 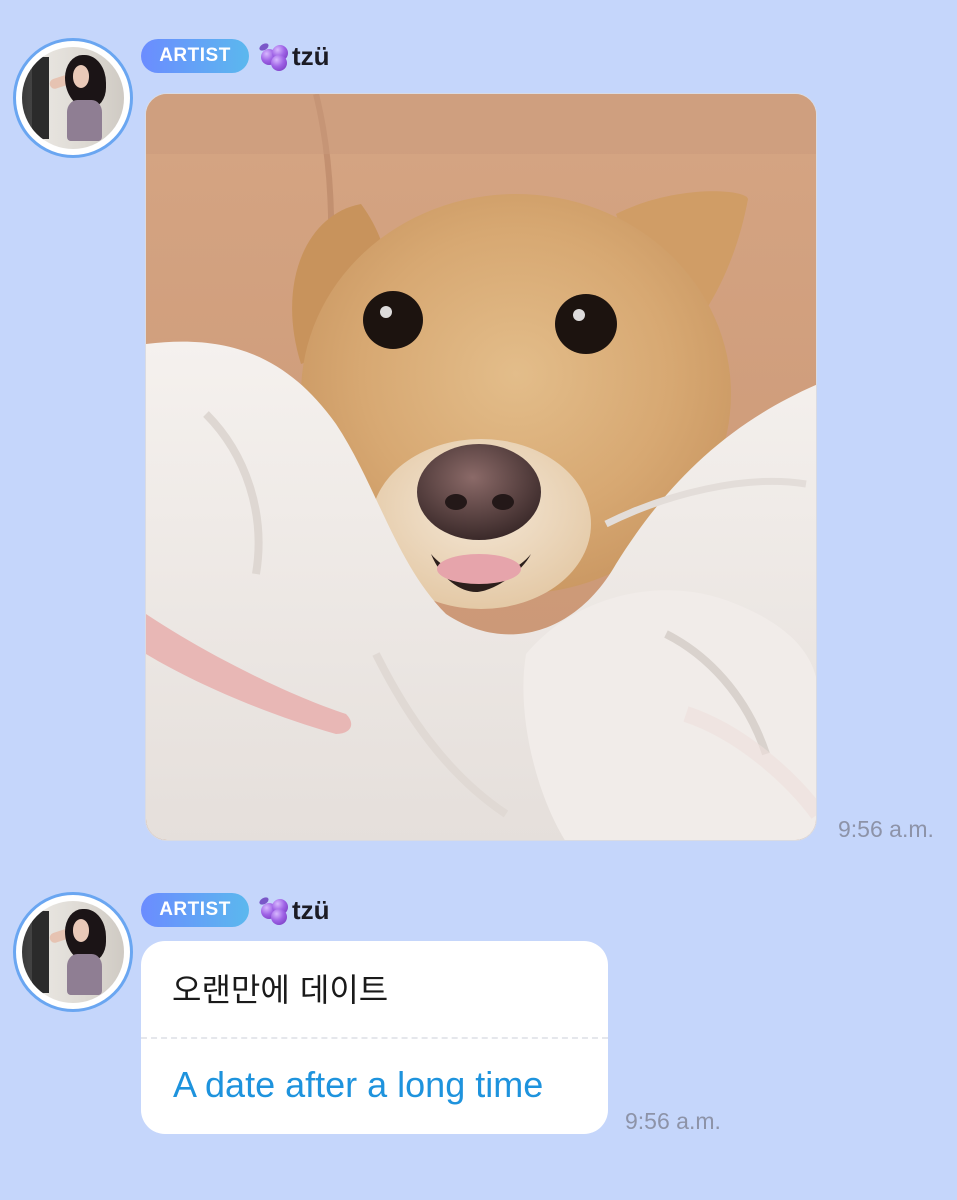 What do you see at coordinates (358, 1084) in the screenshot?
I see `translated-message-text: A date after a long time` at bounding box center [358, 1084].